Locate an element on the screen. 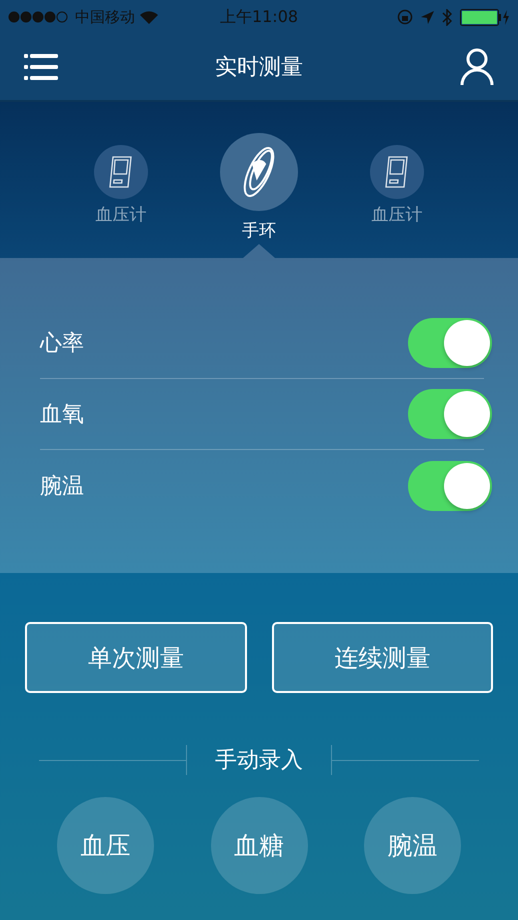 The image size is (518, 920). status-time: 上午11:08 is located at coordinates (259, 17).